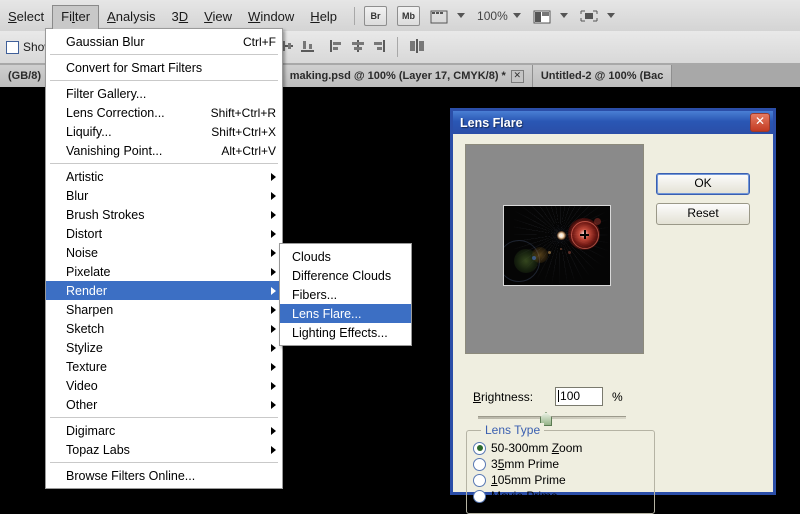 The image size is (800, 514). Describe the element at coordinates (563, 15) in the screenshot. I see `arrange-chevron-down-icon` at that location.